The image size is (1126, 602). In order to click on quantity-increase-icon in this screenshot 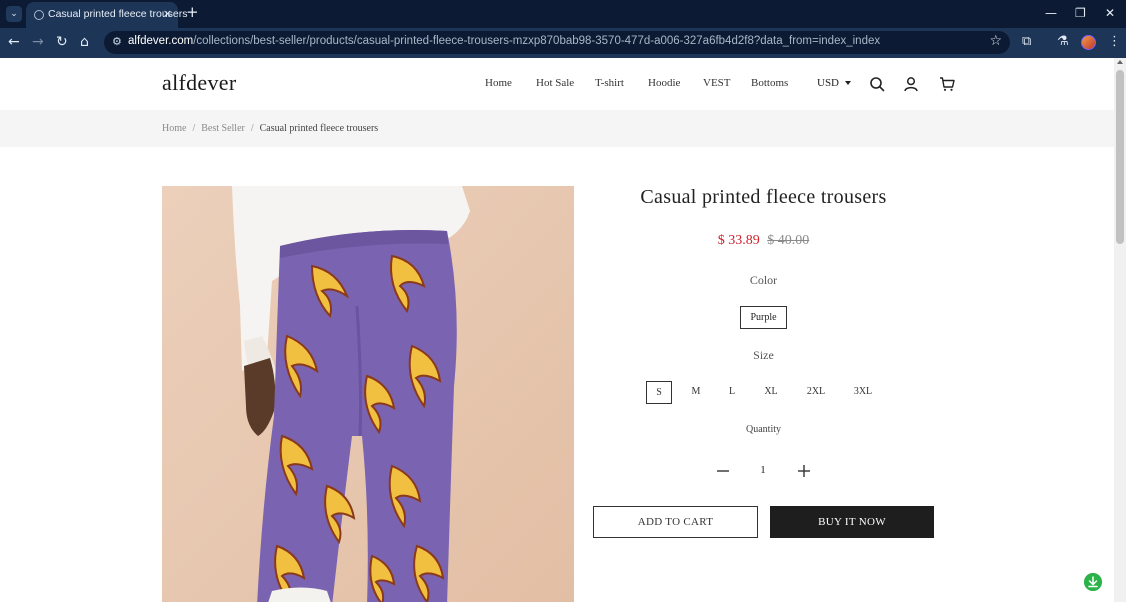, I will do `click(804, 471)`.